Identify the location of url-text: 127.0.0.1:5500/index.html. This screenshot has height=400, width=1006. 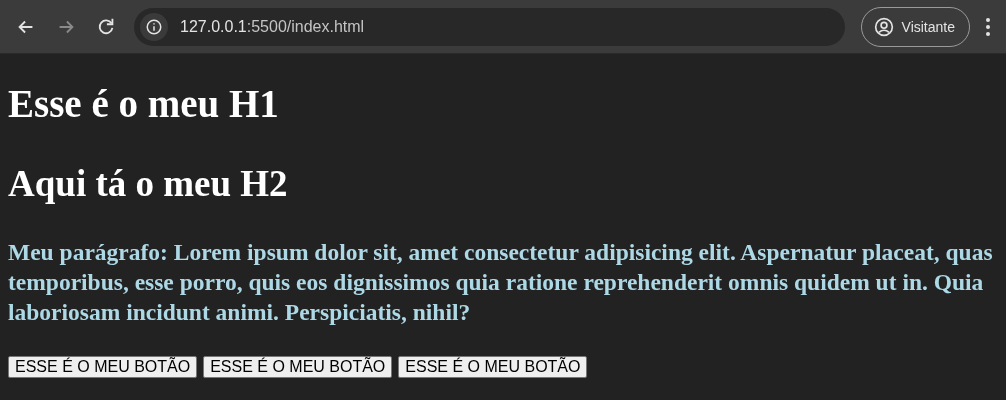
(272, 26).